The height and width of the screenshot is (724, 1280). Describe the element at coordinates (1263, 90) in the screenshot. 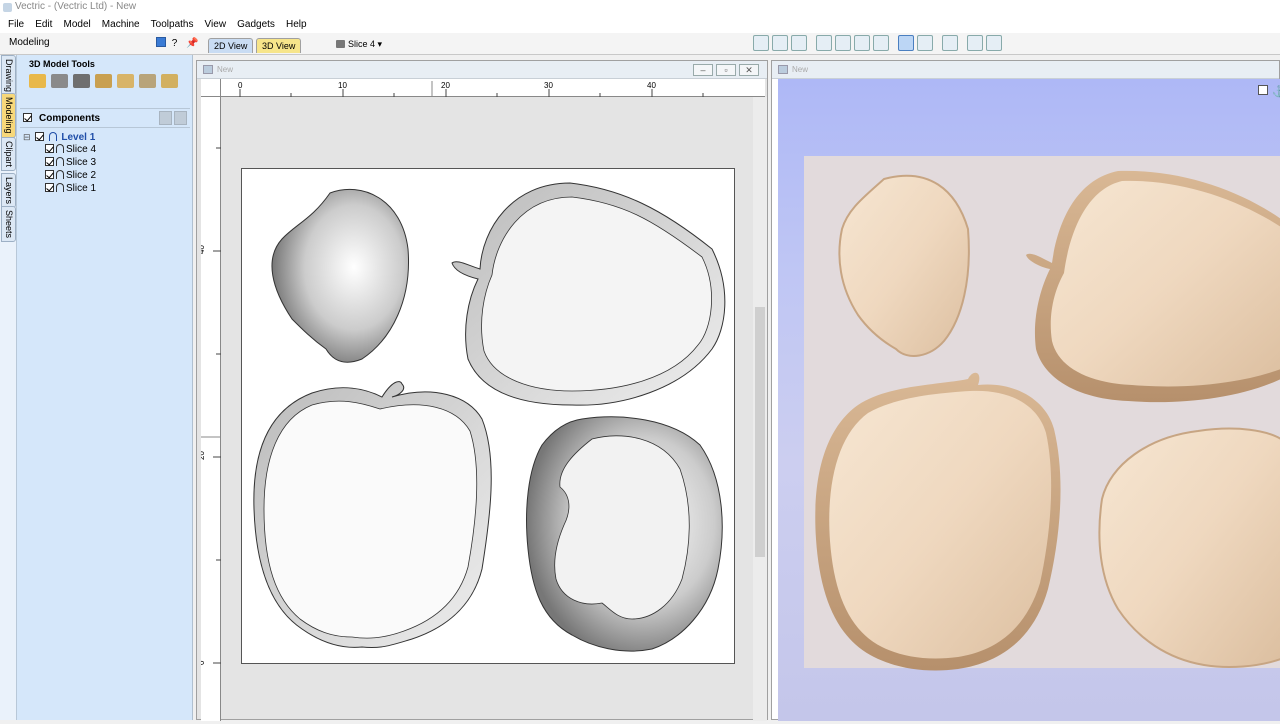

I see `view-3d-fit-icon` at that location.